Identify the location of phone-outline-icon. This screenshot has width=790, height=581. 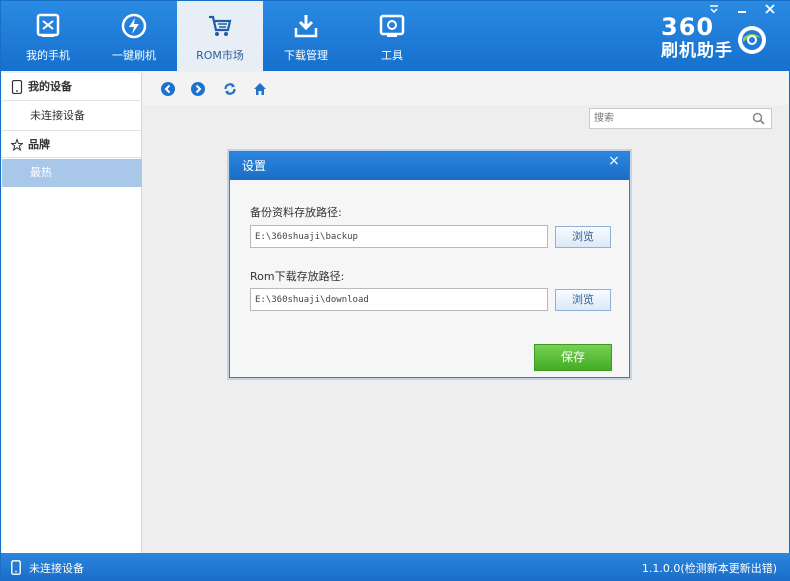
(17, 87).